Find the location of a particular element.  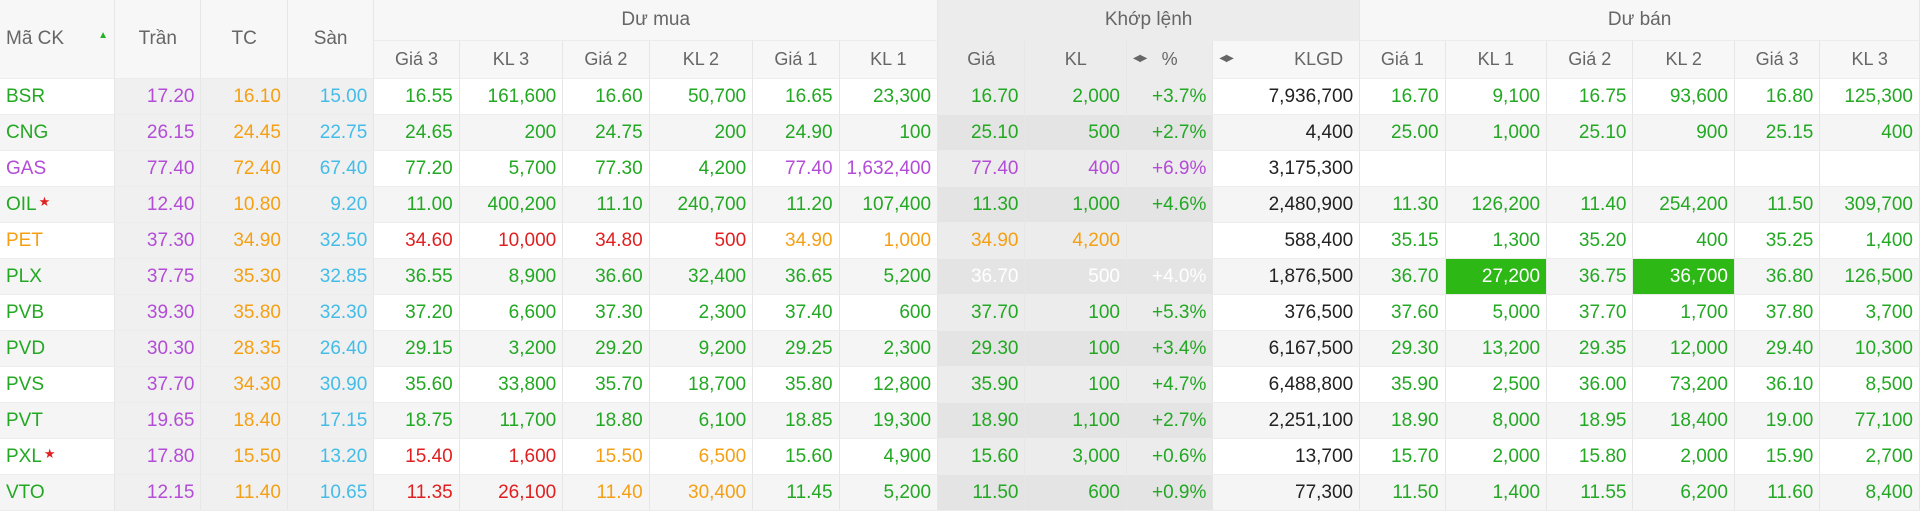

buy-vol3-cell: 26,100 is located at coordinates (511, 492).